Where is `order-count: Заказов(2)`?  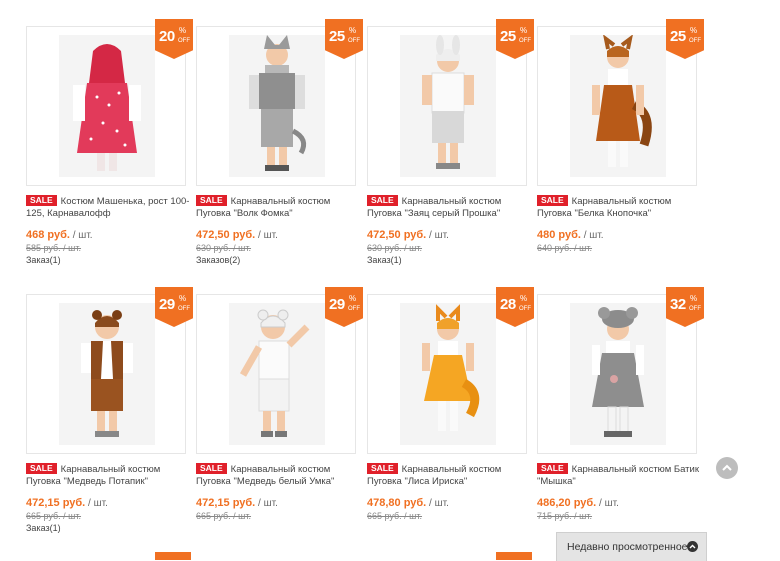
order-count: Заказов(2) is located at coordinates (218, 260).